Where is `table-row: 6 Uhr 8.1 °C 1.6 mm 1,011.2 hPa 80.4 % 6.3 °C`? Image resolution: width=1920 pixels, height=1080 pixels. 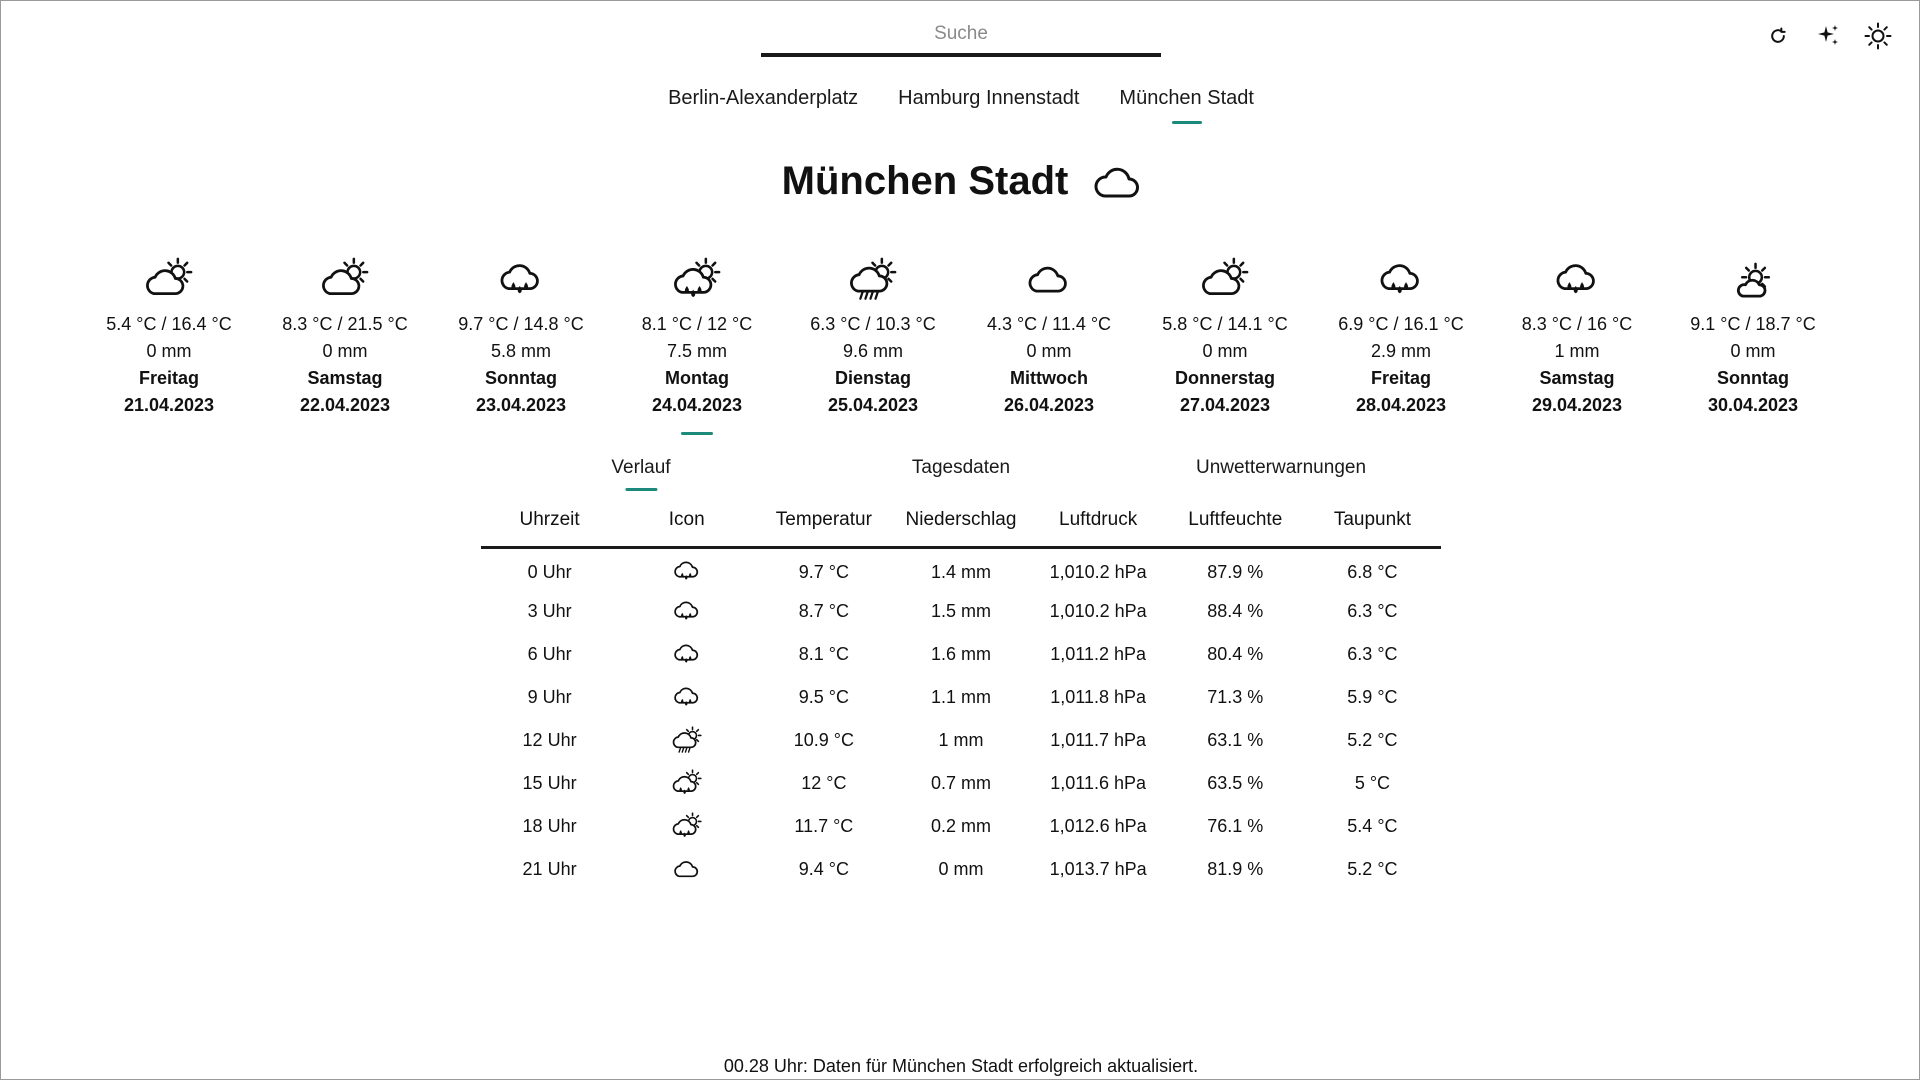 table-row: 6 Uhr 8.1 °C 1.6 mm 1,011.2 hPa 80.4 % 6.3 °C is located at coordinates (961, 654).